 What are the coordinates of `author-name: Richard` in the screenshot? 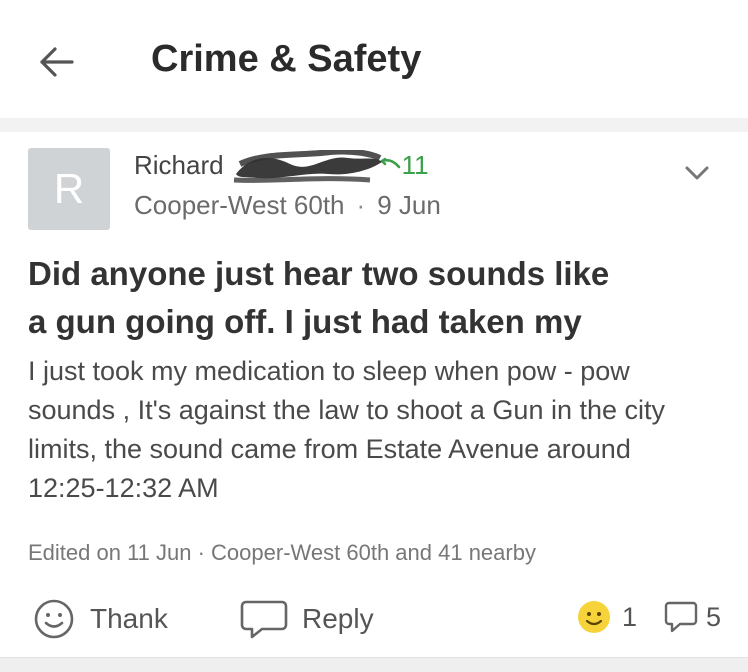 It's located at (179, 165).